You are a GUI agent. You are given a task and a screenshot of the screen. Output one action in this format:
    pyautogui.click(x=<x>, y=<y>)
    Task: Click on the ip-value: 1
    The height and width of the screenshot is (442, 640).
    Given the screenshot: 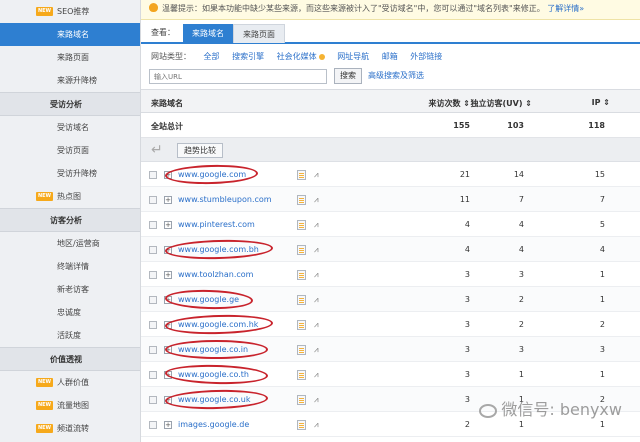 What is the action you would take?
    pyautogui.click(x=602, y=299)
    